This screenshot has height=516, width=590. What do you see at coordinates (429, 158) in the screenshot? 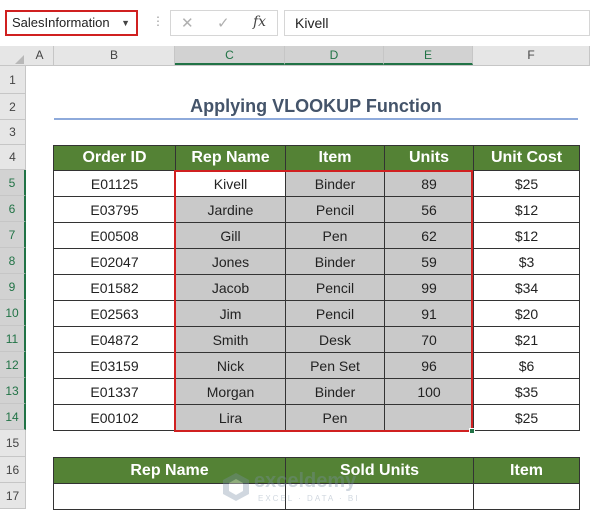
I see `header-units: Units` at bounding box center [429, 158].